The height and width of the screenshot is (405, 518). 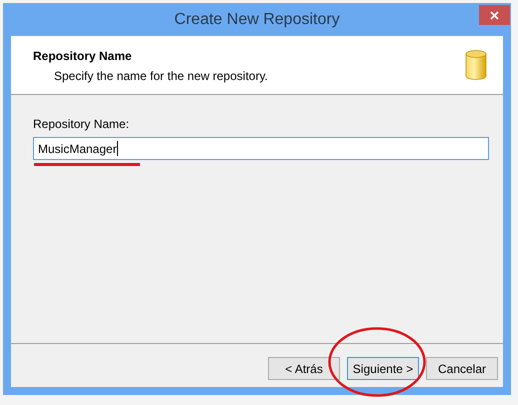 What do you see at coordinates (81, 124) in the screenshot?
I see `field-label: Repository Name:` at bounding box center [81, 124].